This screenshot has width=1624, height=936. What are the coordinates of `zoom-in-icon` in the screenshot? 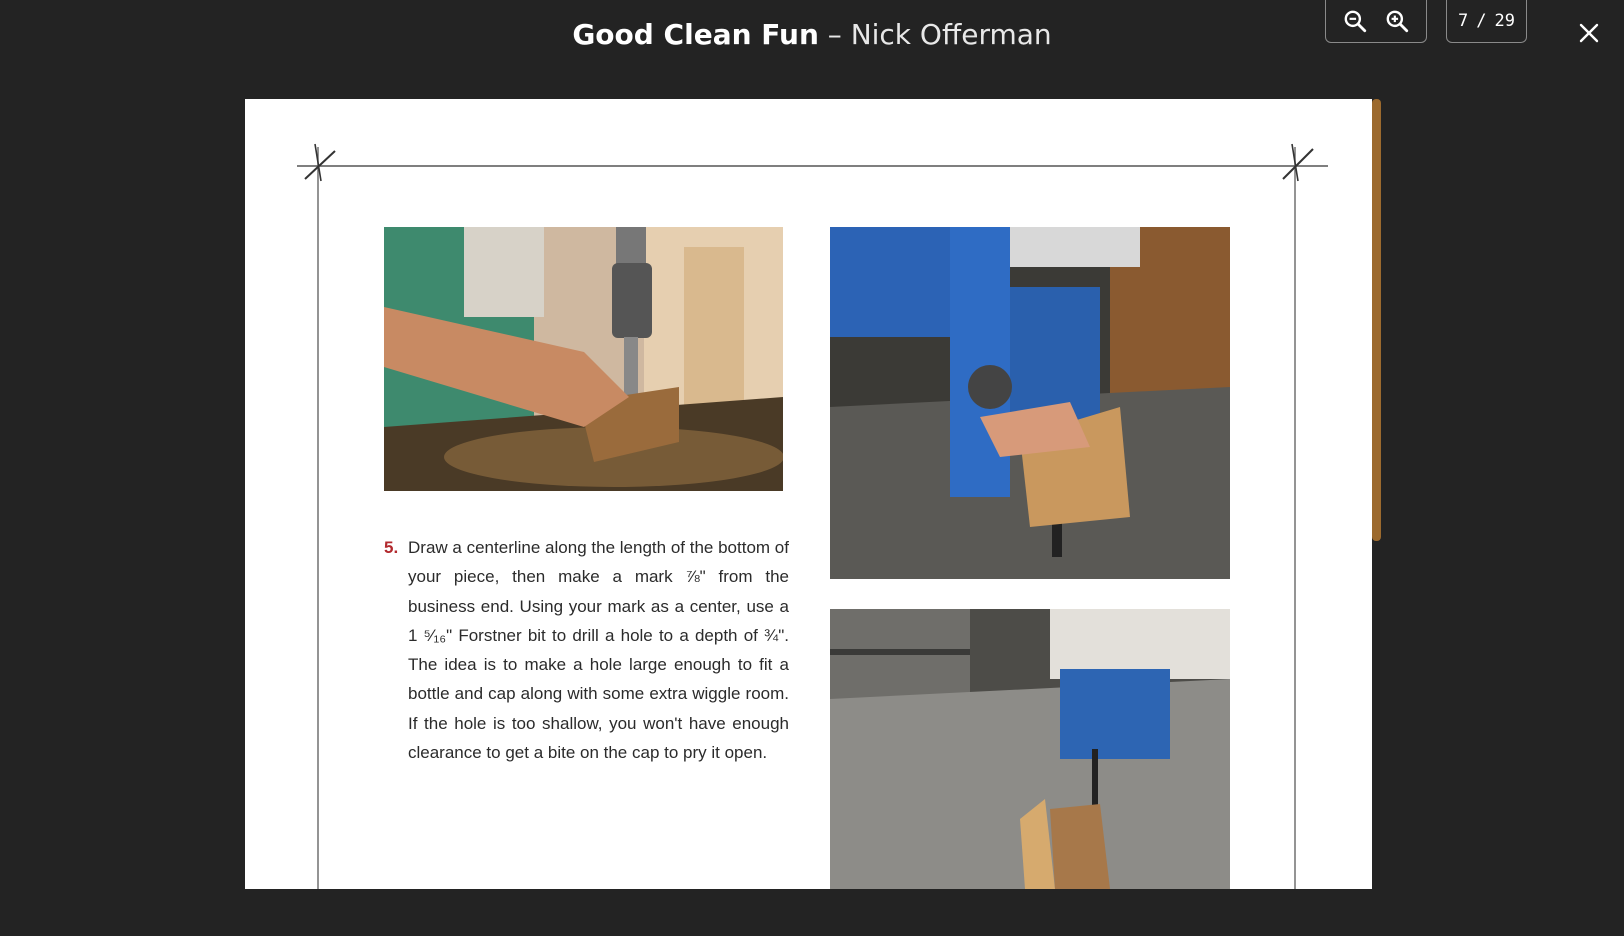 It's located at (1397, 21).